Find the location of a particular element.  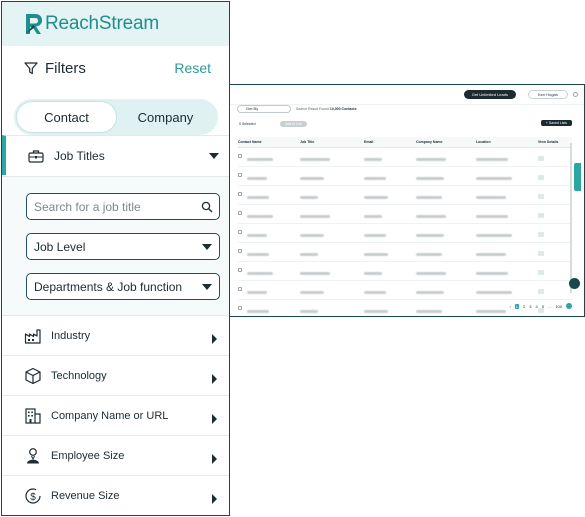

preview-search-input: Get By is located at coordinates (264, 109).